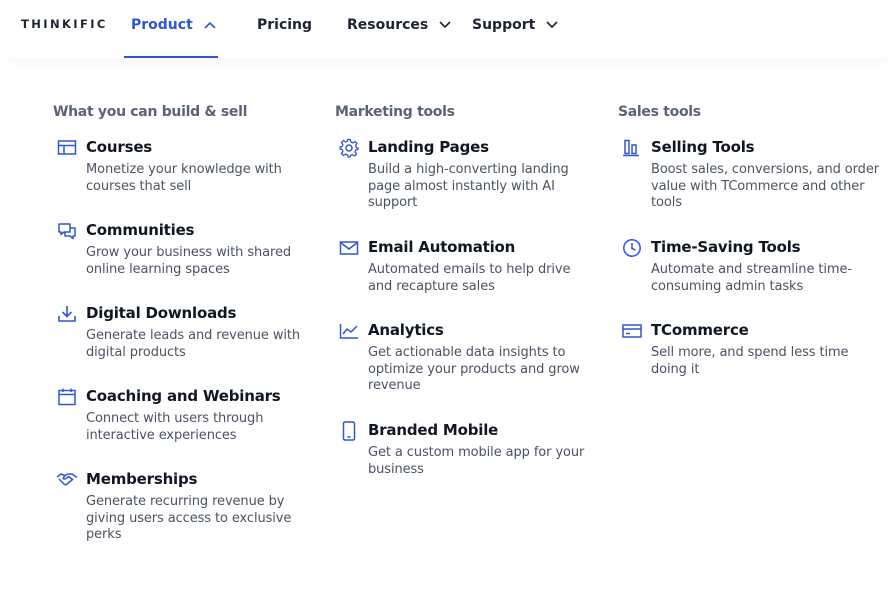 The width and height of the screenshot is (896, 609). What do you see at coordinates (150, 112) in the screenshot?
I see `column-title: What you can build & sell` at bounding box center [150, 112].